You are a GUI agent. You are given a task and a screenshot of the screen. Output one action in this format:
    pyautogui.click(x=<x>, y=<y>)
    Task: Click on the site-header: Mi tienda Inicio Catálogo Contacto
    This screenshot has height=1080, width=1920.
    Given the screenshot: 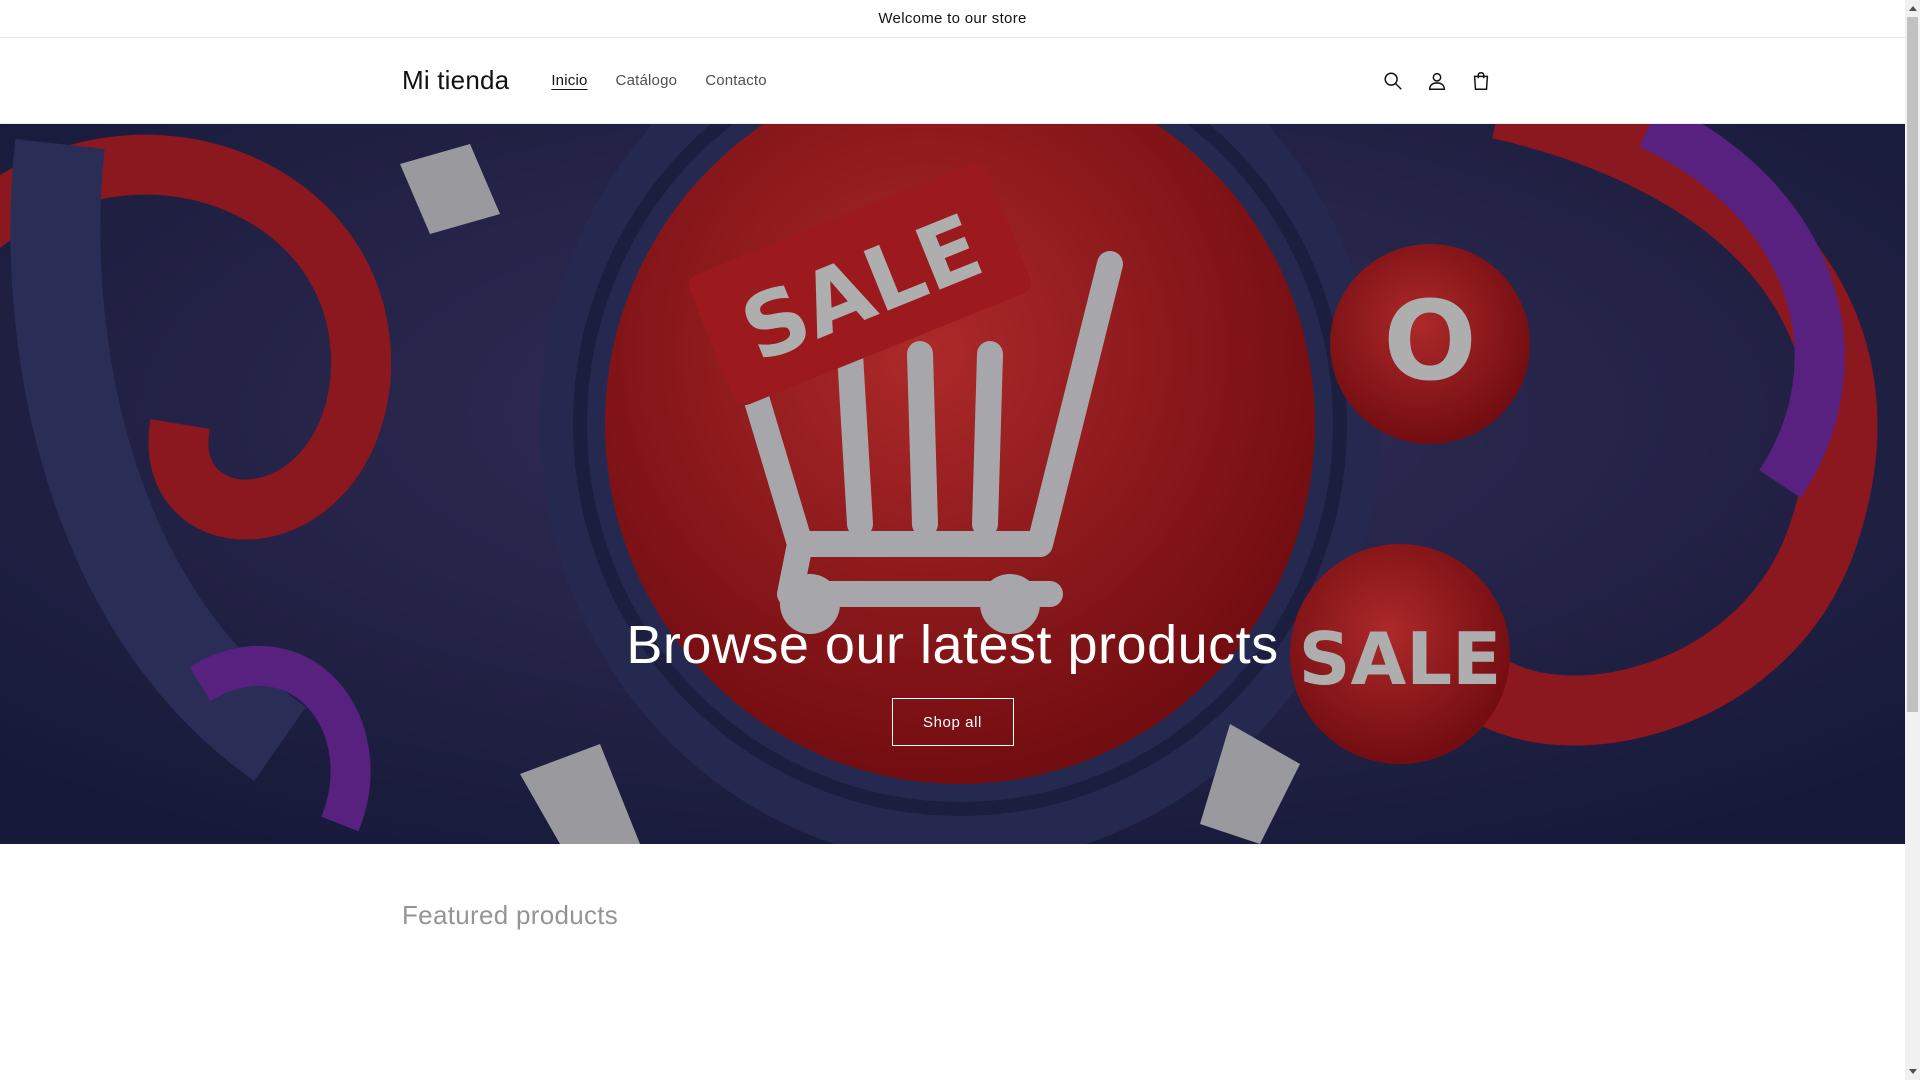 What is the action you would take?
    pyautogui.click(x=952, y=81)
    